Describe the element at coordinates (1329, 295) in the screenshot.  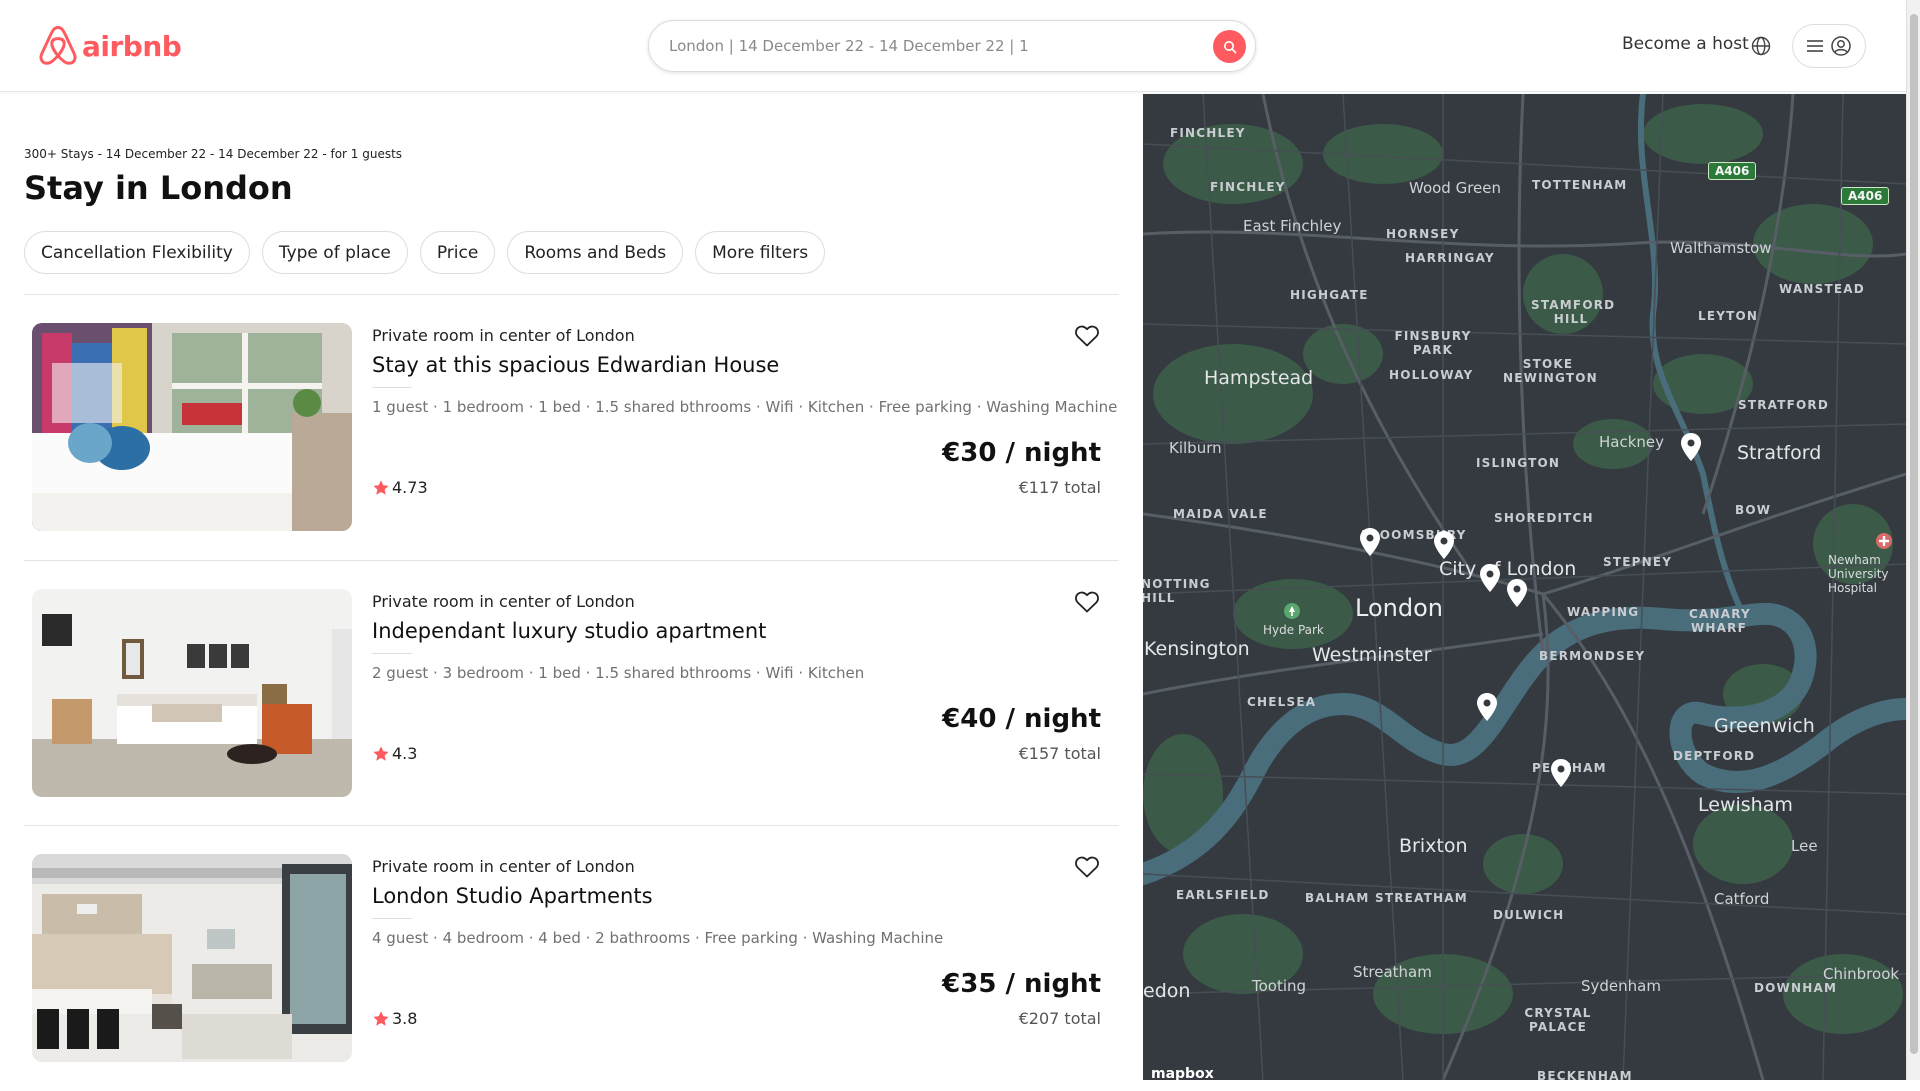
I see `map-label: HIGHGATE` at that location.